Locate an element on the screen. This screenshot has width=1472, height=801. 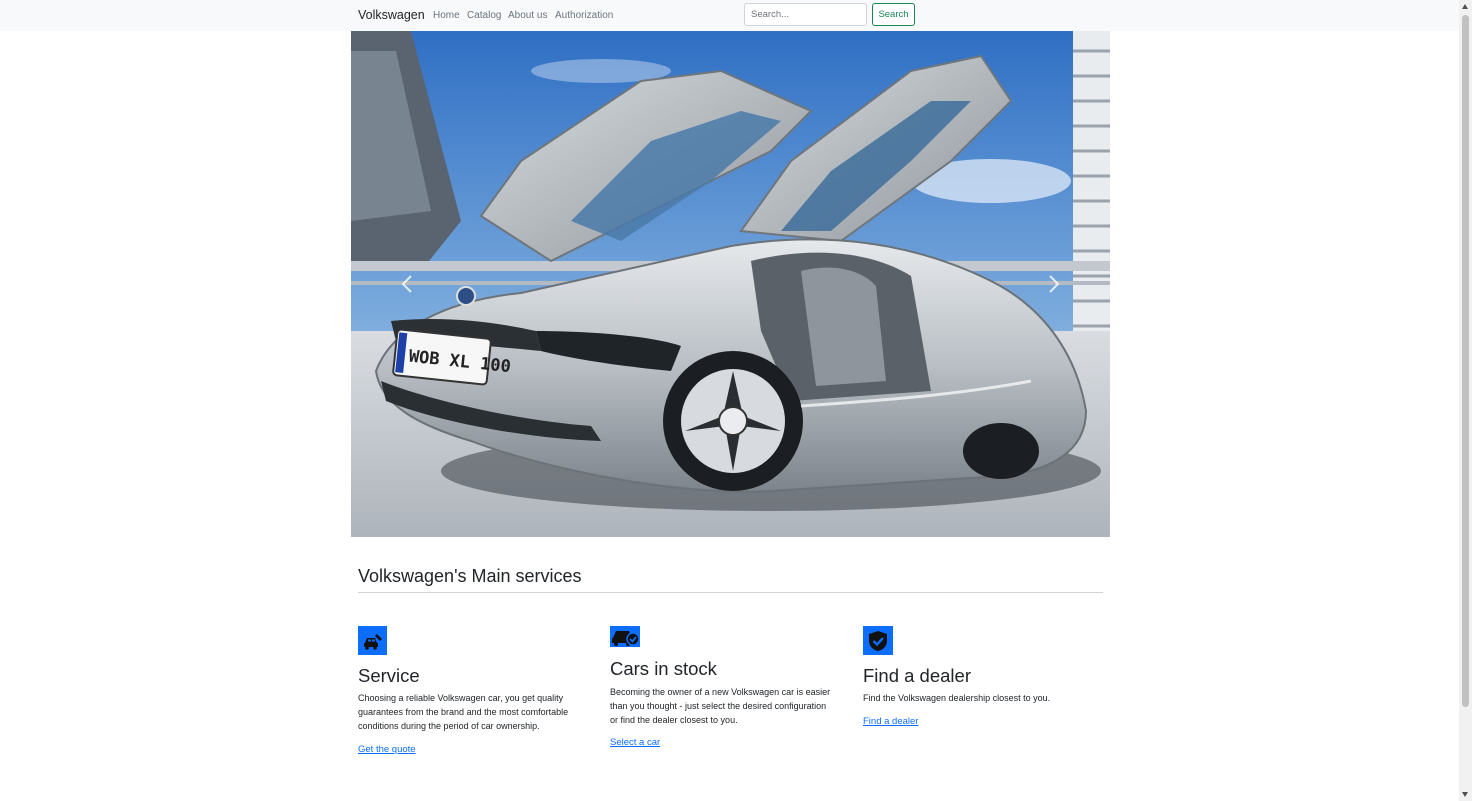
search-input is located at coordinates (805, 14).